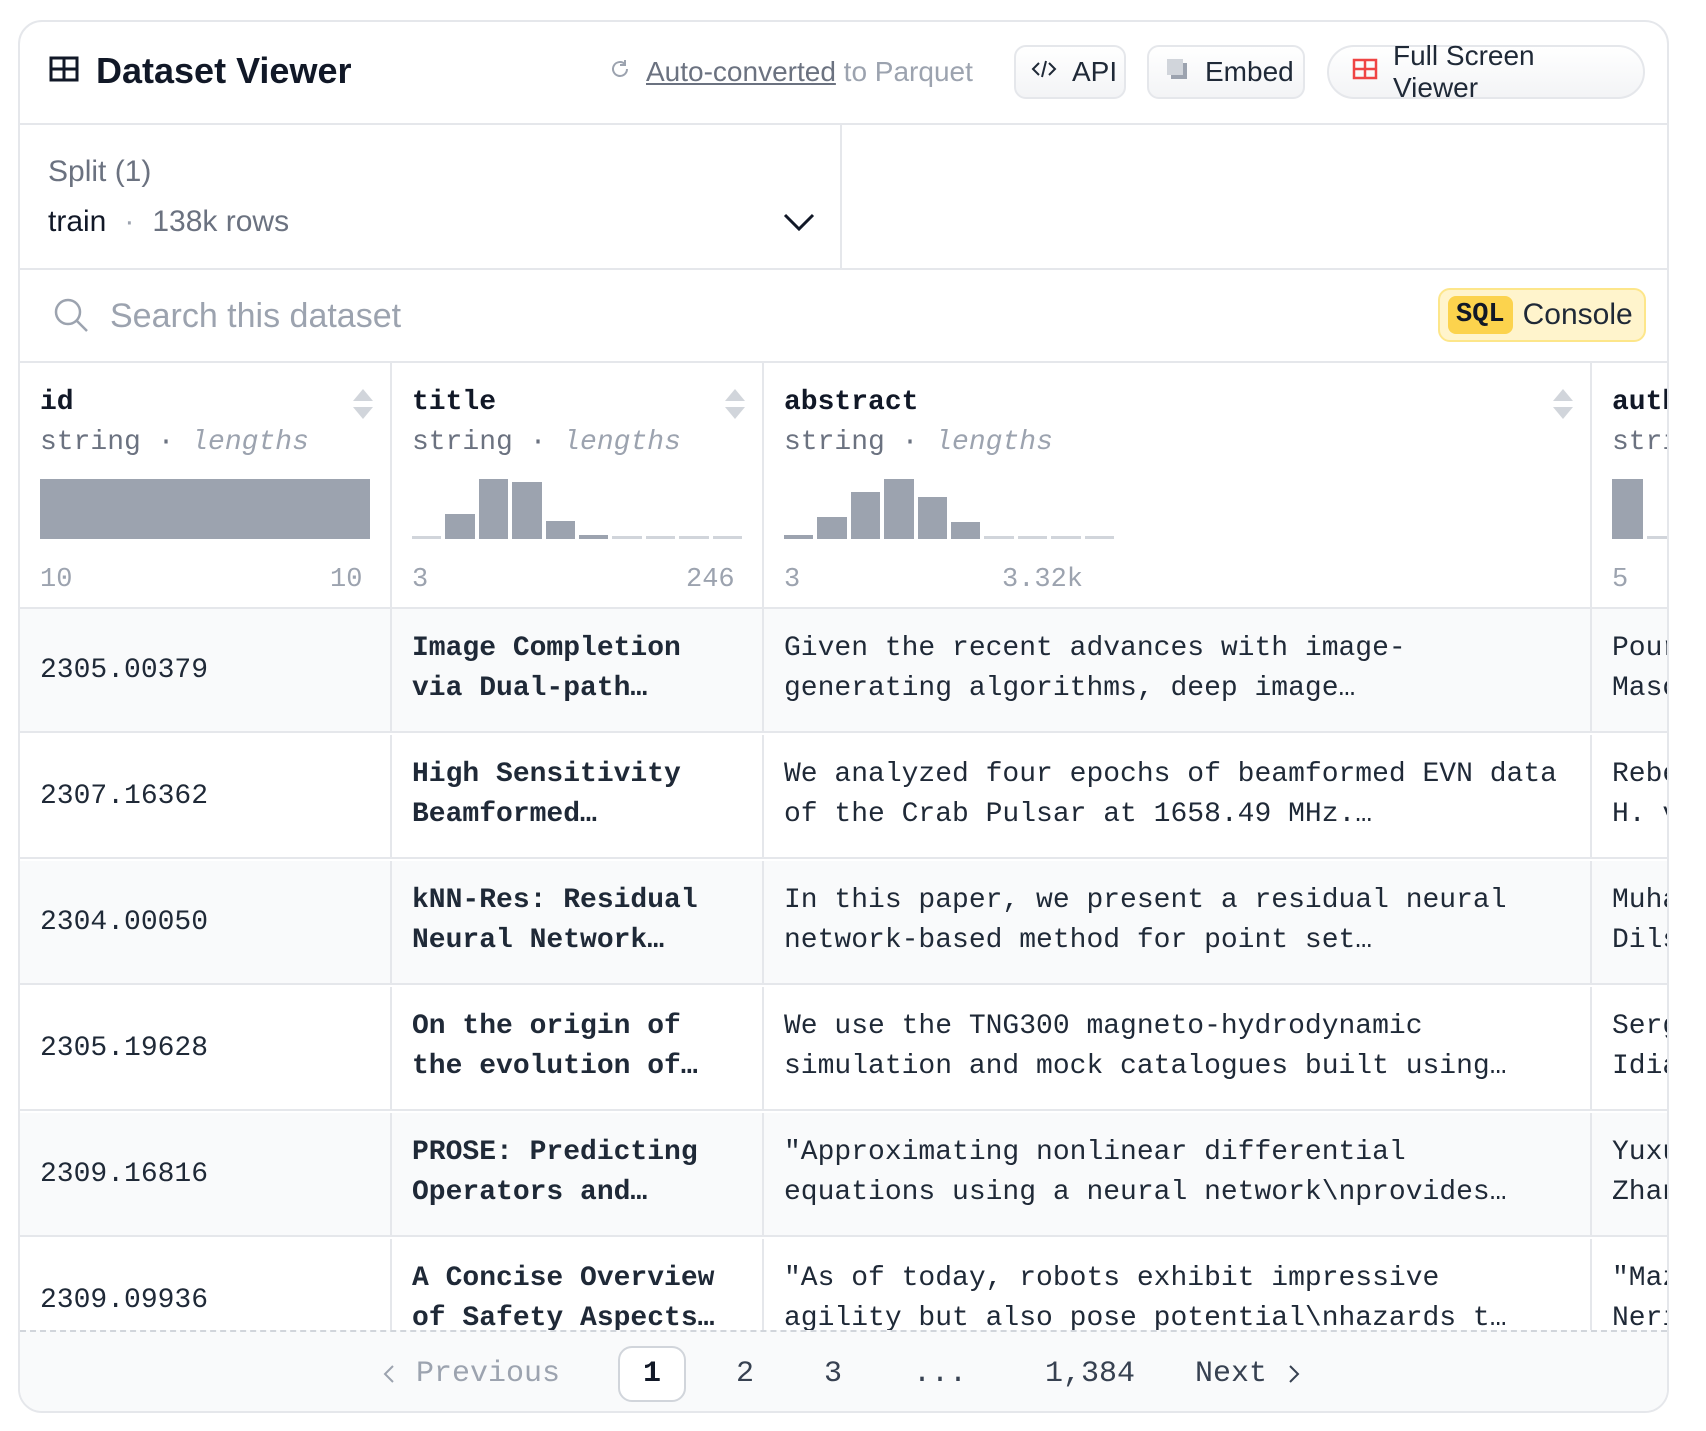  Describe the element at coordinates (745, 1374) in the screenshot. I see `page-button-2: 2` at that location.